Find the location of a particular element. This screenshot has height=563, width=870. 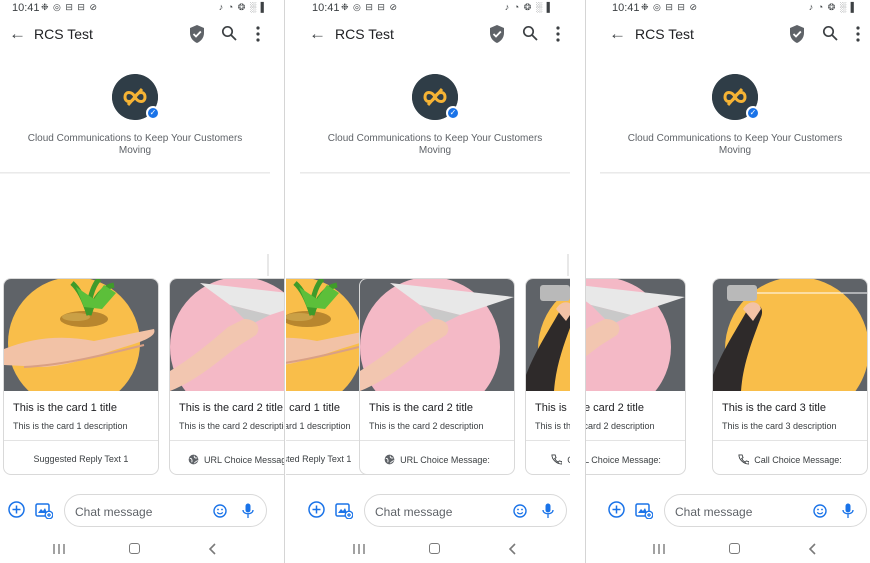

suggested-reply-button: Suggested Reply Text 1 is located at coordinates (81, 459).